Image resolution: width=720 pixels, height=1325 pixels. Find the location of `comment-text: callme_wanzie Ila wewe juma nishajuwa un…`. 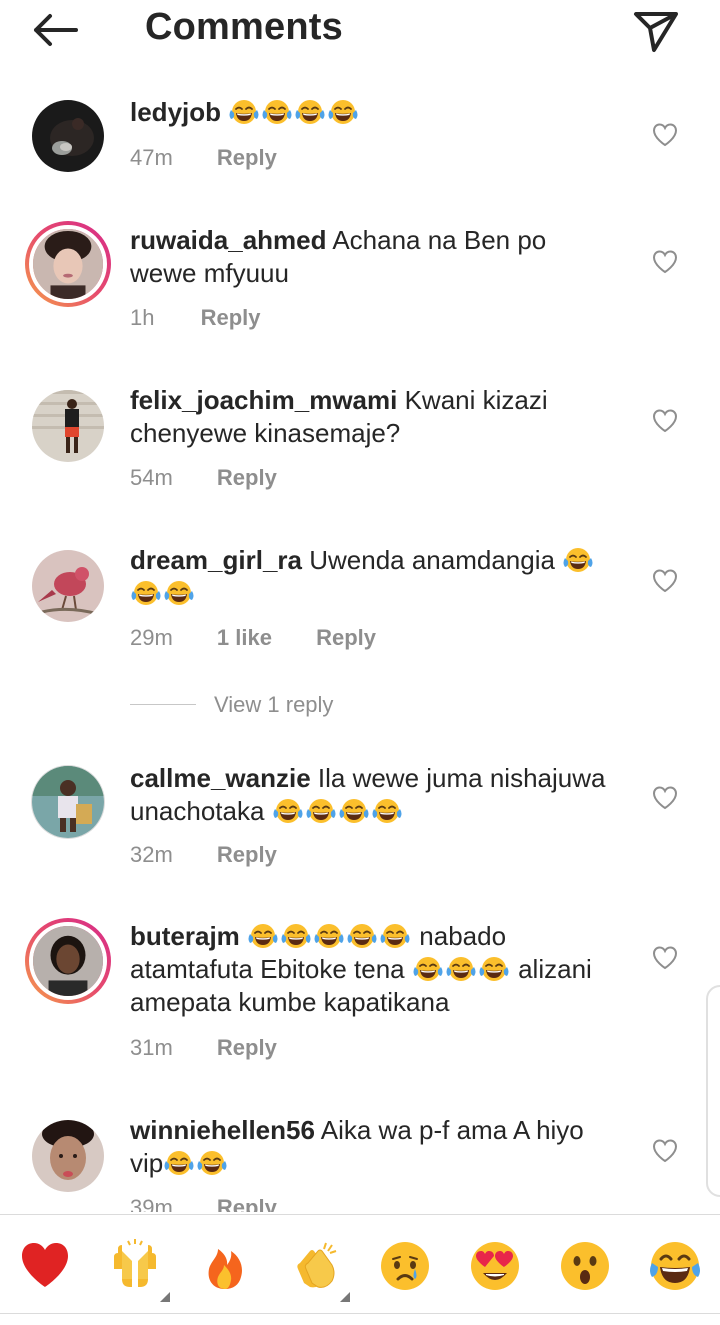

comment-text: callme_wanzie Ila wewe juma nishajuwa un… is located at coordinates (370, 795).